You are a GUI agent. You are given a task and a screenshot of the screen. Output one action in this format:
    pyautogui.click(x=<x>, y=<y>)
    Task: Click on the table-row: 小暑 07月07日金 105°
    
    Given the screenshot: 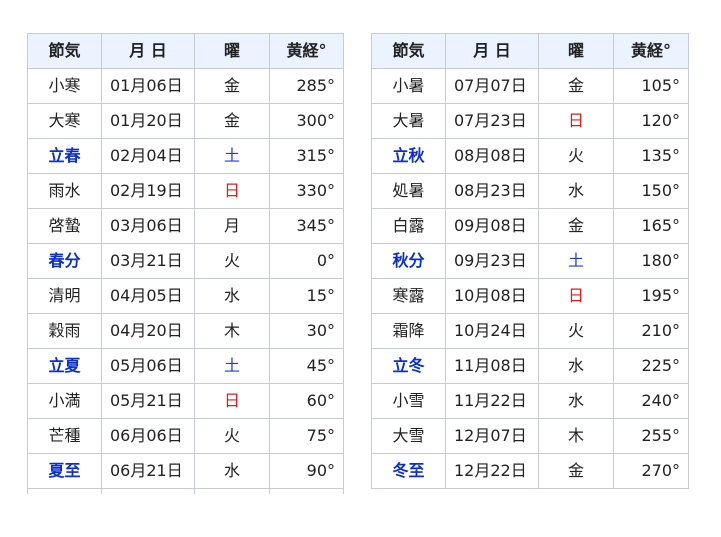 What is the action you would take?
    pyautogui.click(x=530, y=86)
    